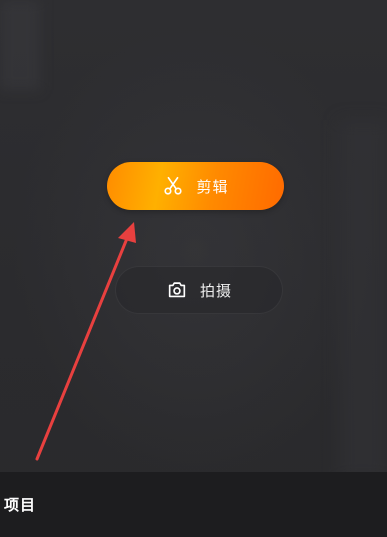  I want to click on background-blur-left, so click(20, 45).